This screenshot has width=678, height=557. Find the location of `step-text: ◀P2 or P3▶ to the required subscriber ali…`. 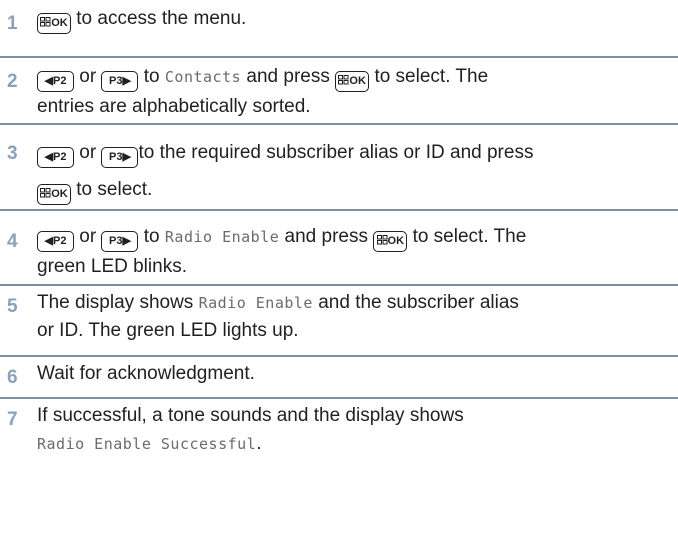

step-text: ◀P2 or P3▶ to the required subscriber ali… is located at coordinates (355, 171).